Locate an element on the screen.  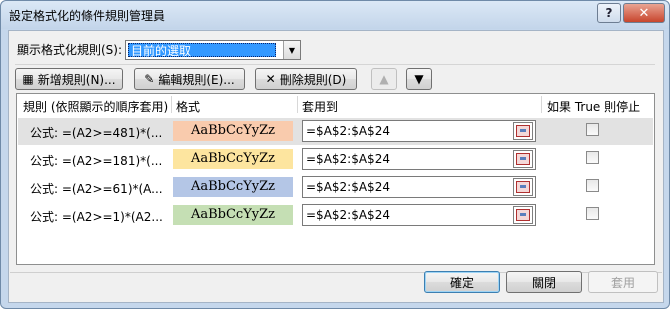
title-bar: 設定格式化的條件規則管理員 ? ✕ is located at coordinates (335, 15).